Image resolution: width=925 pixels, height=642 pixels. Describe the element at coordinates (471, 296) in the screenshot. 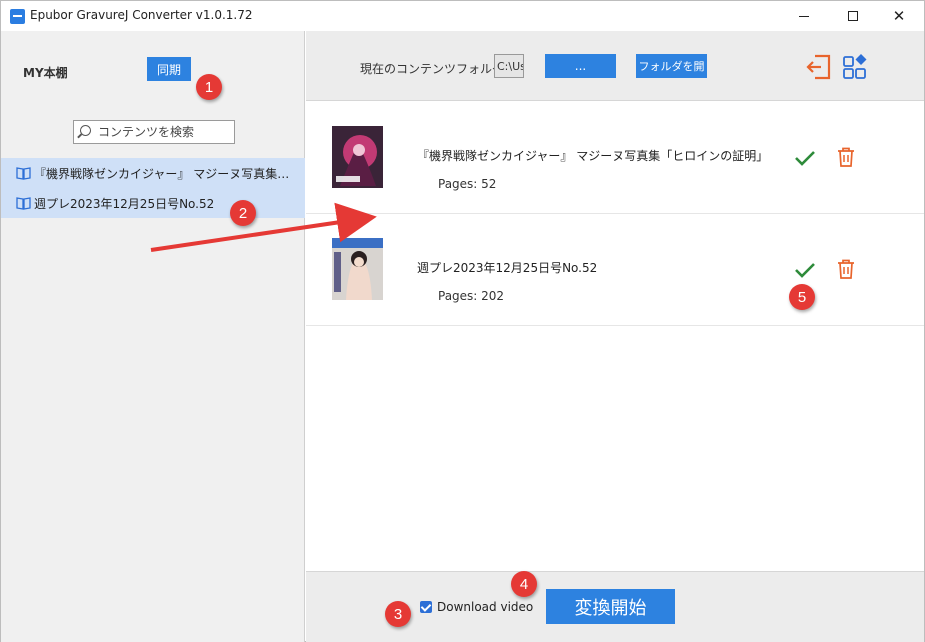

I see `page-count: Pages: 202` at that location.